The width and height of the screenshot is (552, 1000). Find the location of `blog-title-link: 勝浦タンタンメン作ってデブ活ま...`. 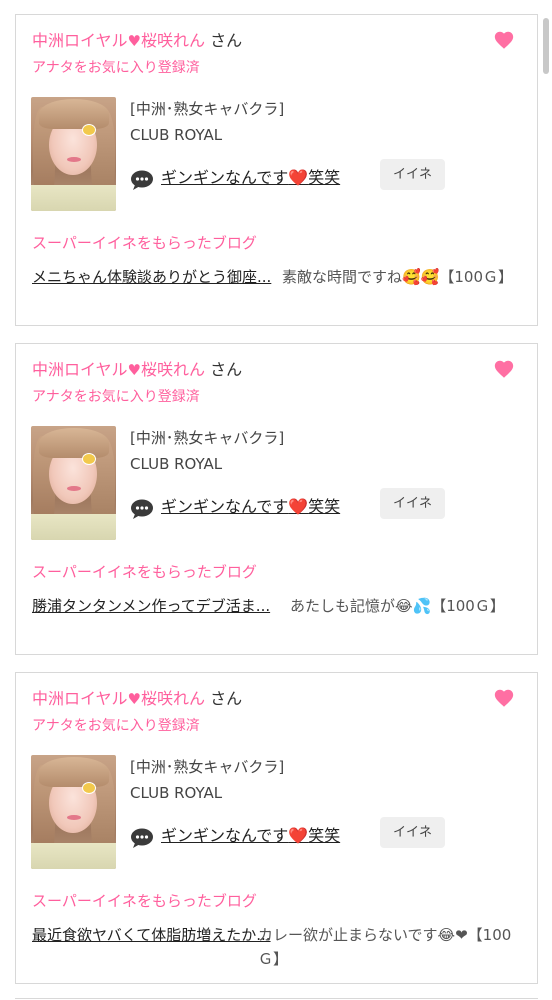

blog-title-link: 勝浦タンタンメン作ってデブ活ま... is located at coordinates (154, 606).